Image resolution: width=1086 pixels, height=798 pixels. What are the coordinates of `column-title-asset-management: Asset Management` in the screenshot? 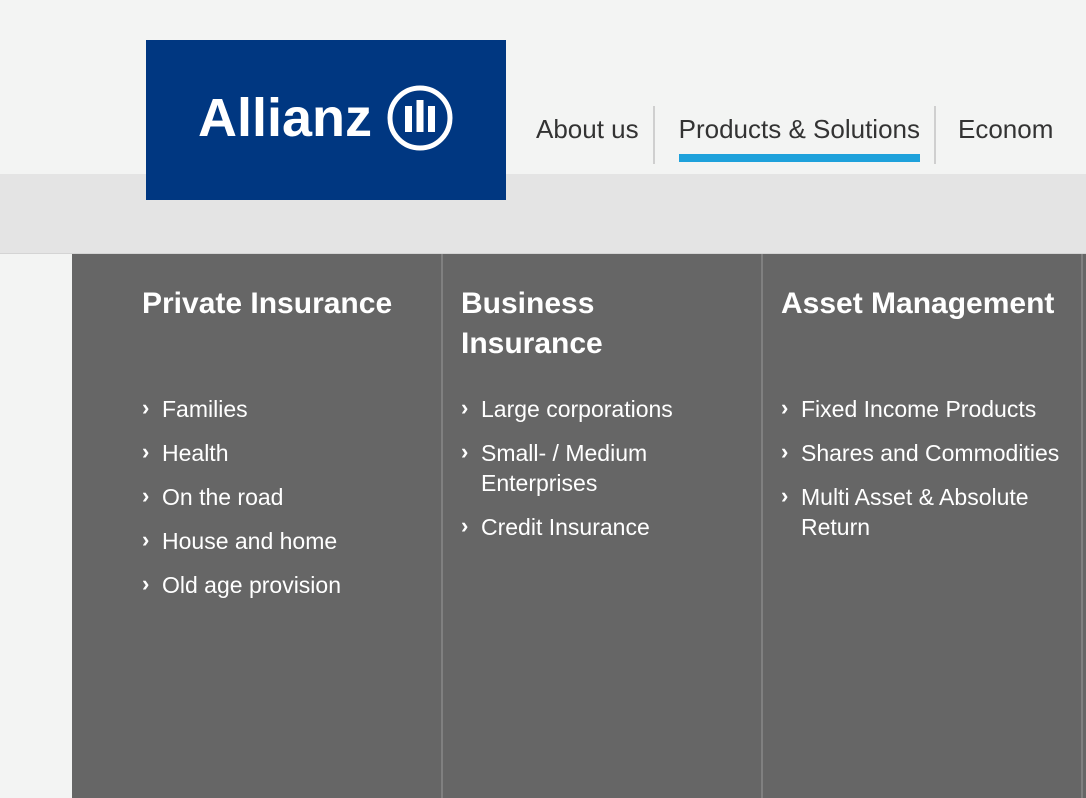 It's located at (921, 304).